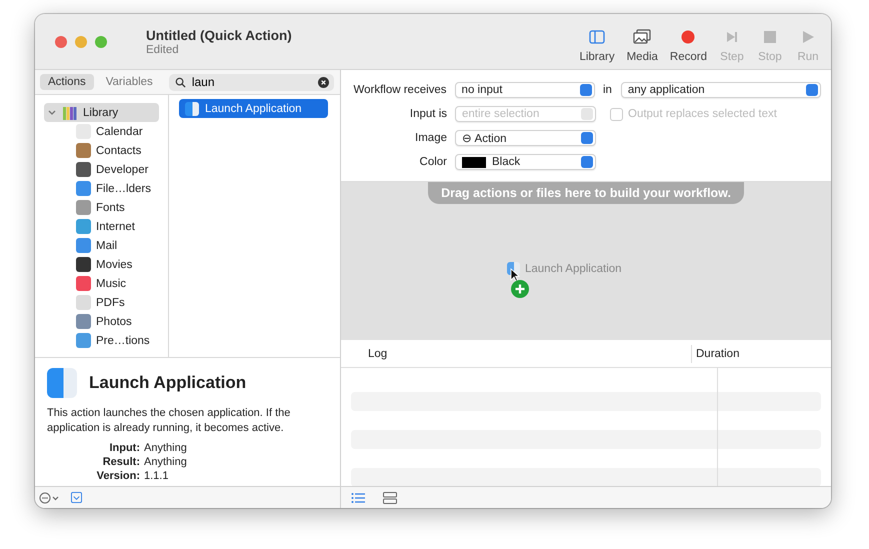  Describe the element at coordinates (167, 383) in the screenshot. I see `action-title: Launch Application` at that location.